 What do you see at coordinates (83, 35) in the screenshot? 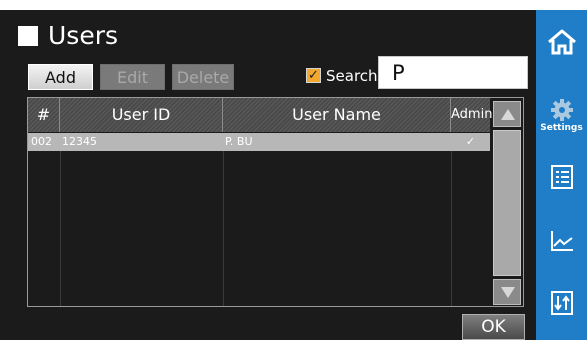
I see `page-title-text: Users` at bounding box center [83, 35].